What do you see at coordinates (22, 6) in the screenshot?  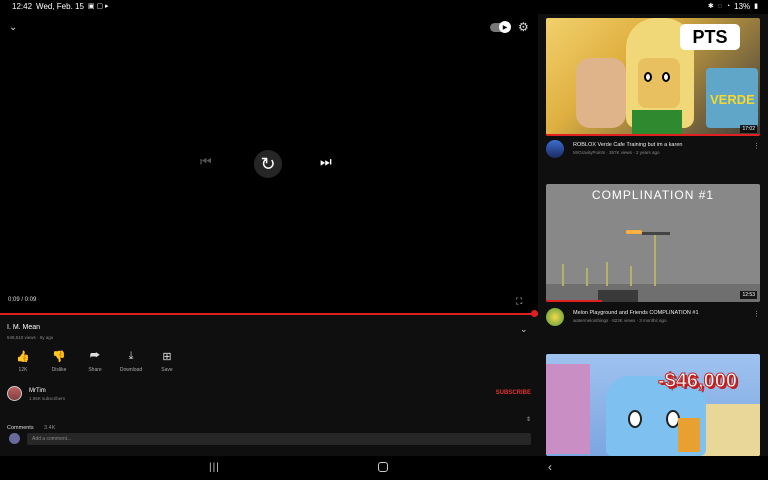 I see `clock: 12:42` at bounding box center [22, 6].